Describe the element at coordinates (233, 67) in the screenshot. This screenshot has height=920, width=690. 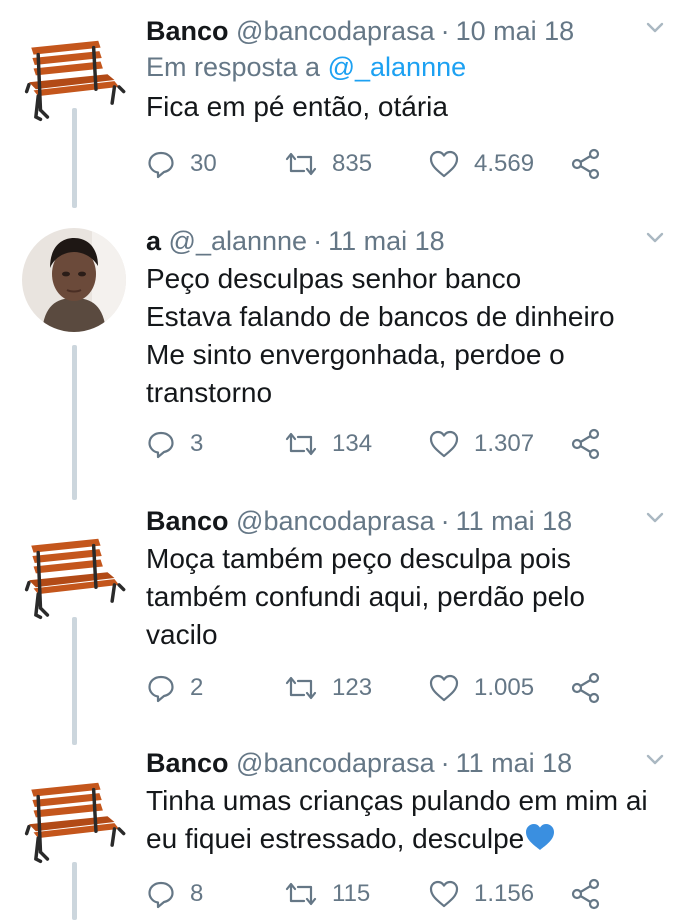
I see `reply-prefix: Em resposta a` at that location.